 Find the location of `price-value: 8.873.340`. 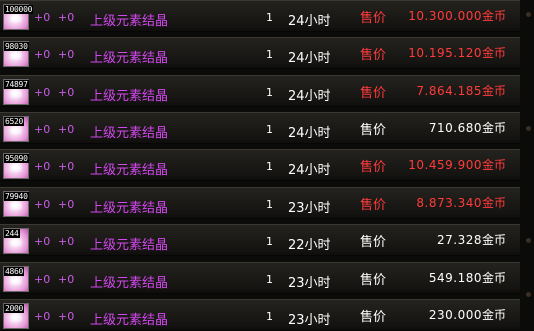

price-value: 8.873.340 is located at coordinates (449, 203).